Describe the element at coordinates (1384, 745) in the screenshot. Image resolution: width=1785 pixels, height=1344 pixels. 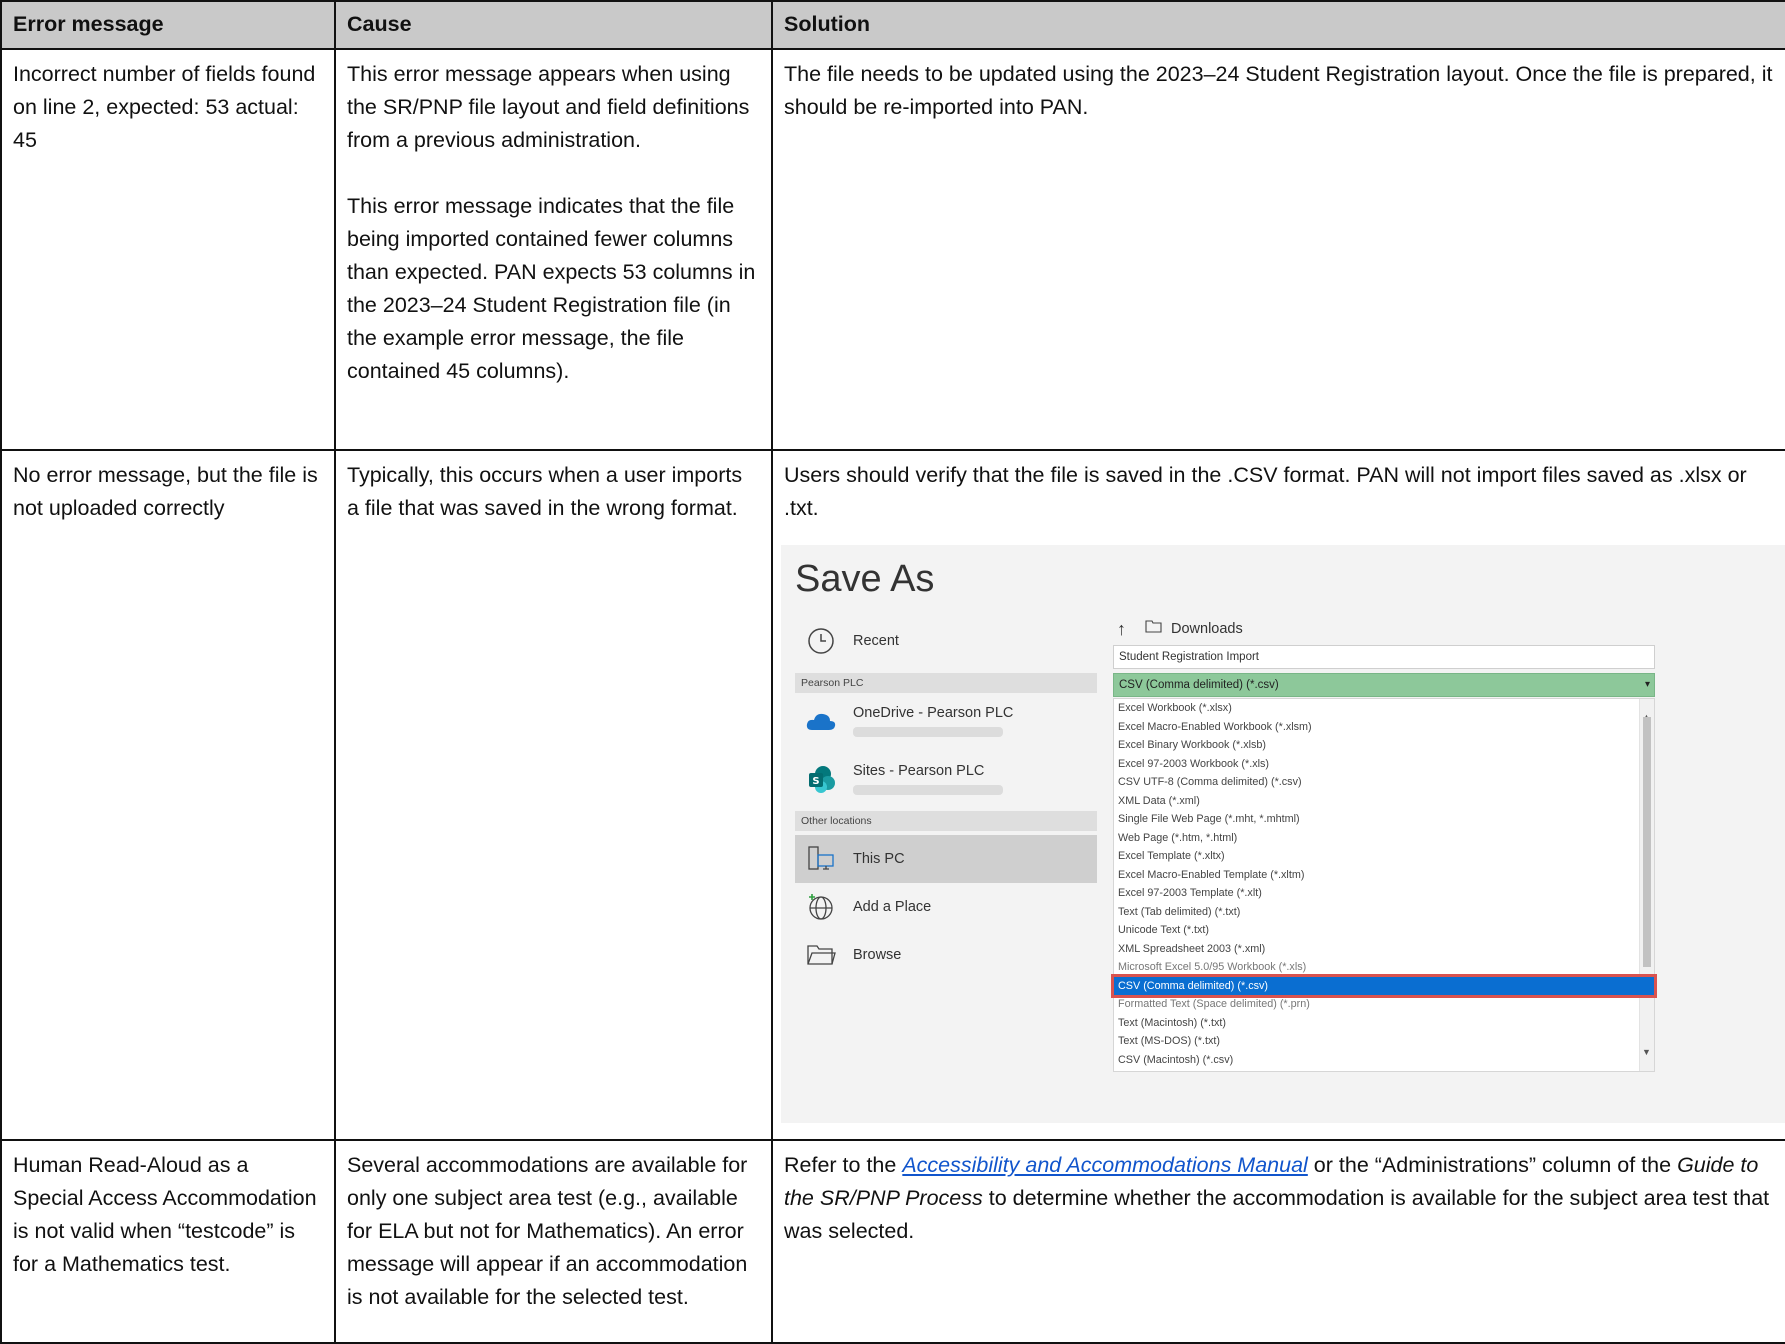
I see `filetype-option: Excel Binary Workbook (*.xlsb)` at that location.